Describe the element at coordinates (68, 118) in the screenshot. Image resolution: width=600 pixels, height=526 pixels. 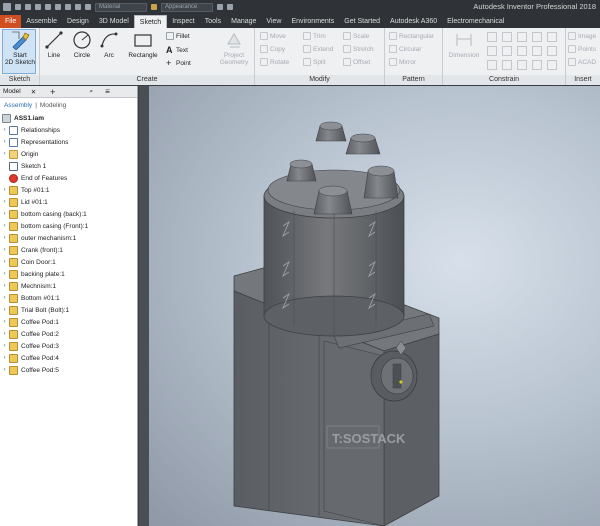
I see `tree-root: ASS1.iam` at that location.